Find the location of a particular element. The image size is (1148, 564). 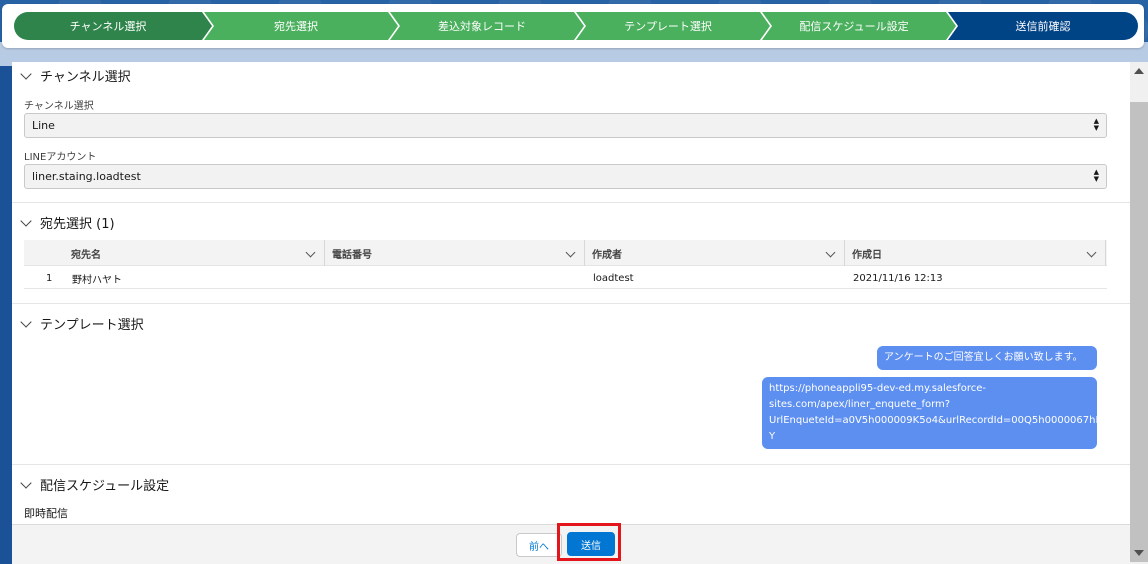

section-title: 配信スケジュール設定 is located at coordinates (105, 486).